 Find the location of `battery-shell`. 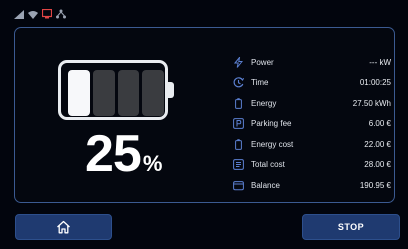

battery-shell is located at coordinates (113, 90).